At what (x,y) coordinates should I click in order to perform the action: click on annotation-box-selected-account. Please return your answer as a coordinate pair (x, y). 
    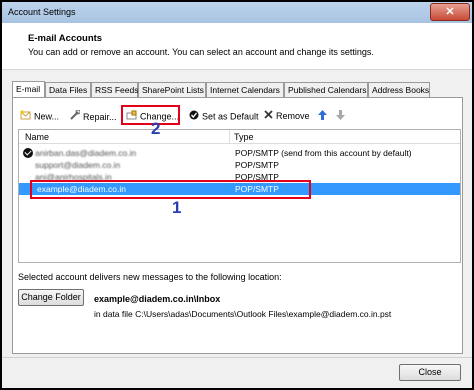
    Looking at the image, I should click on (170, 189).